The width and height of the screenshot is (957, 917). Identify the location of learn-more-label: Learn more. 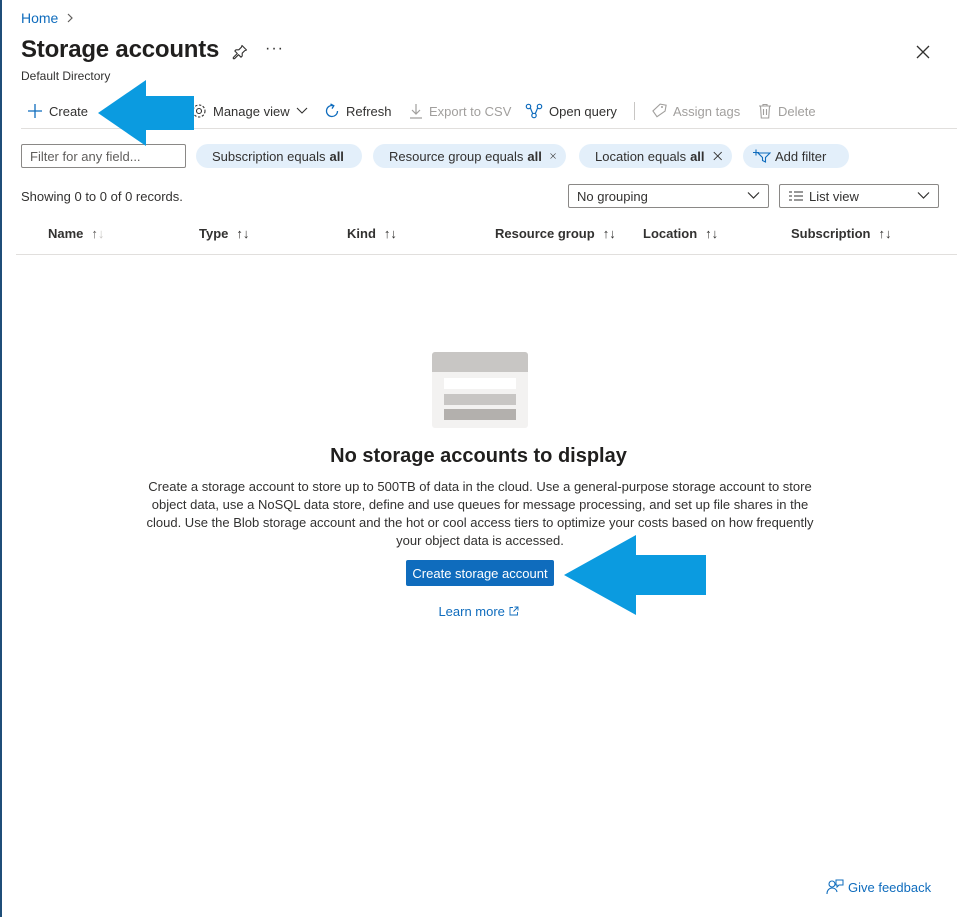
(471, 611).